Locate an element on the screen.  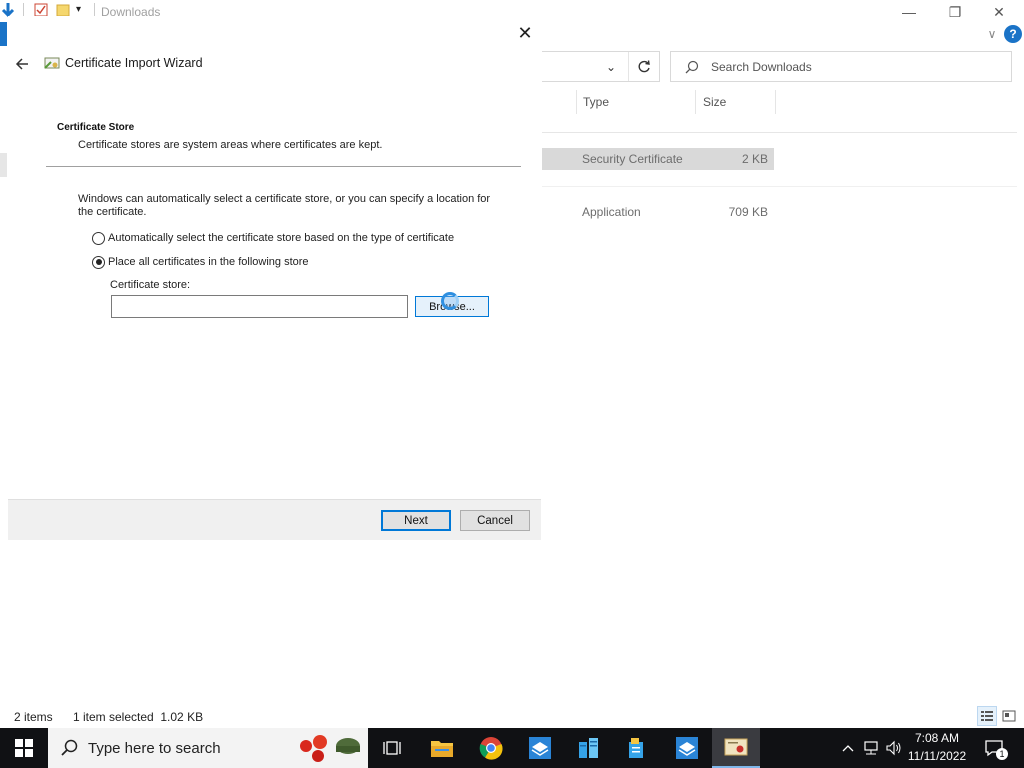
details-view-icon is located at coordinates (987, 716).